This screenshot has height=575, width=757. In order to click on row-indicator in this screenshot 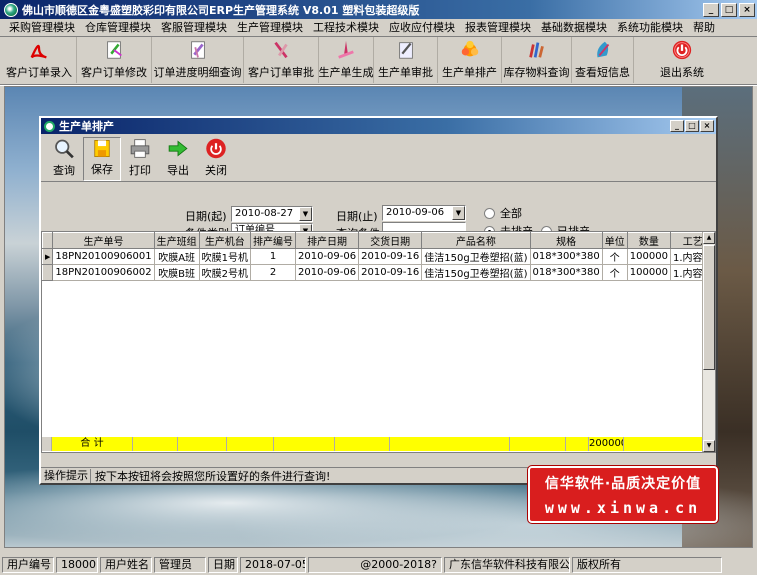, I will do `click(48, 272)`.